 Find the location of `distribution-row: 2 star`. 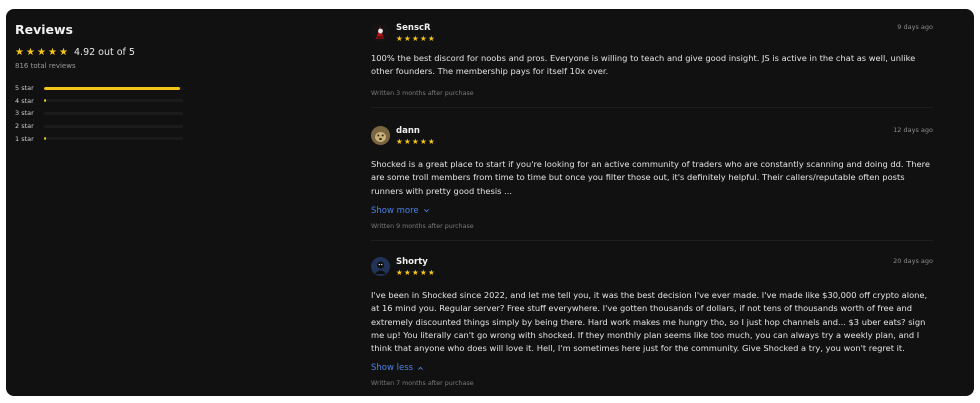

distribution-row: 2 star is located at coordinates (105, 126).